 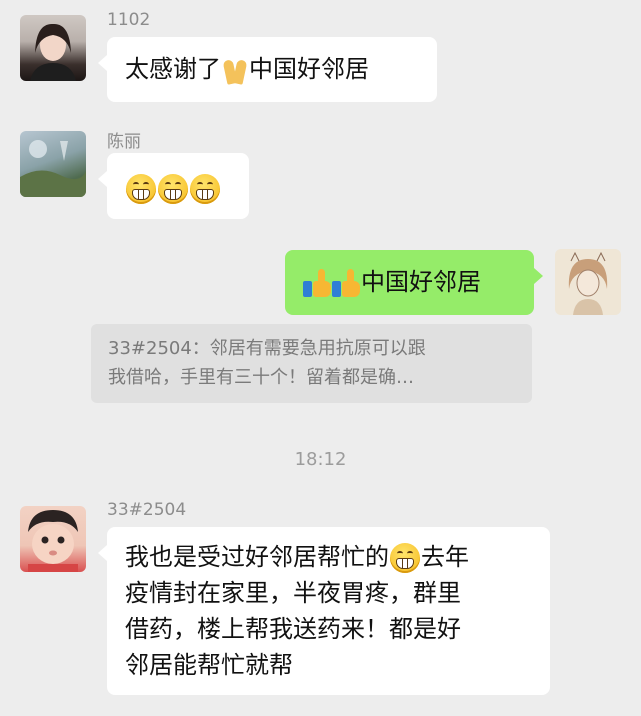 I want to click on message-bubble-self: 中国好邻居, so click(x=414, y=282).